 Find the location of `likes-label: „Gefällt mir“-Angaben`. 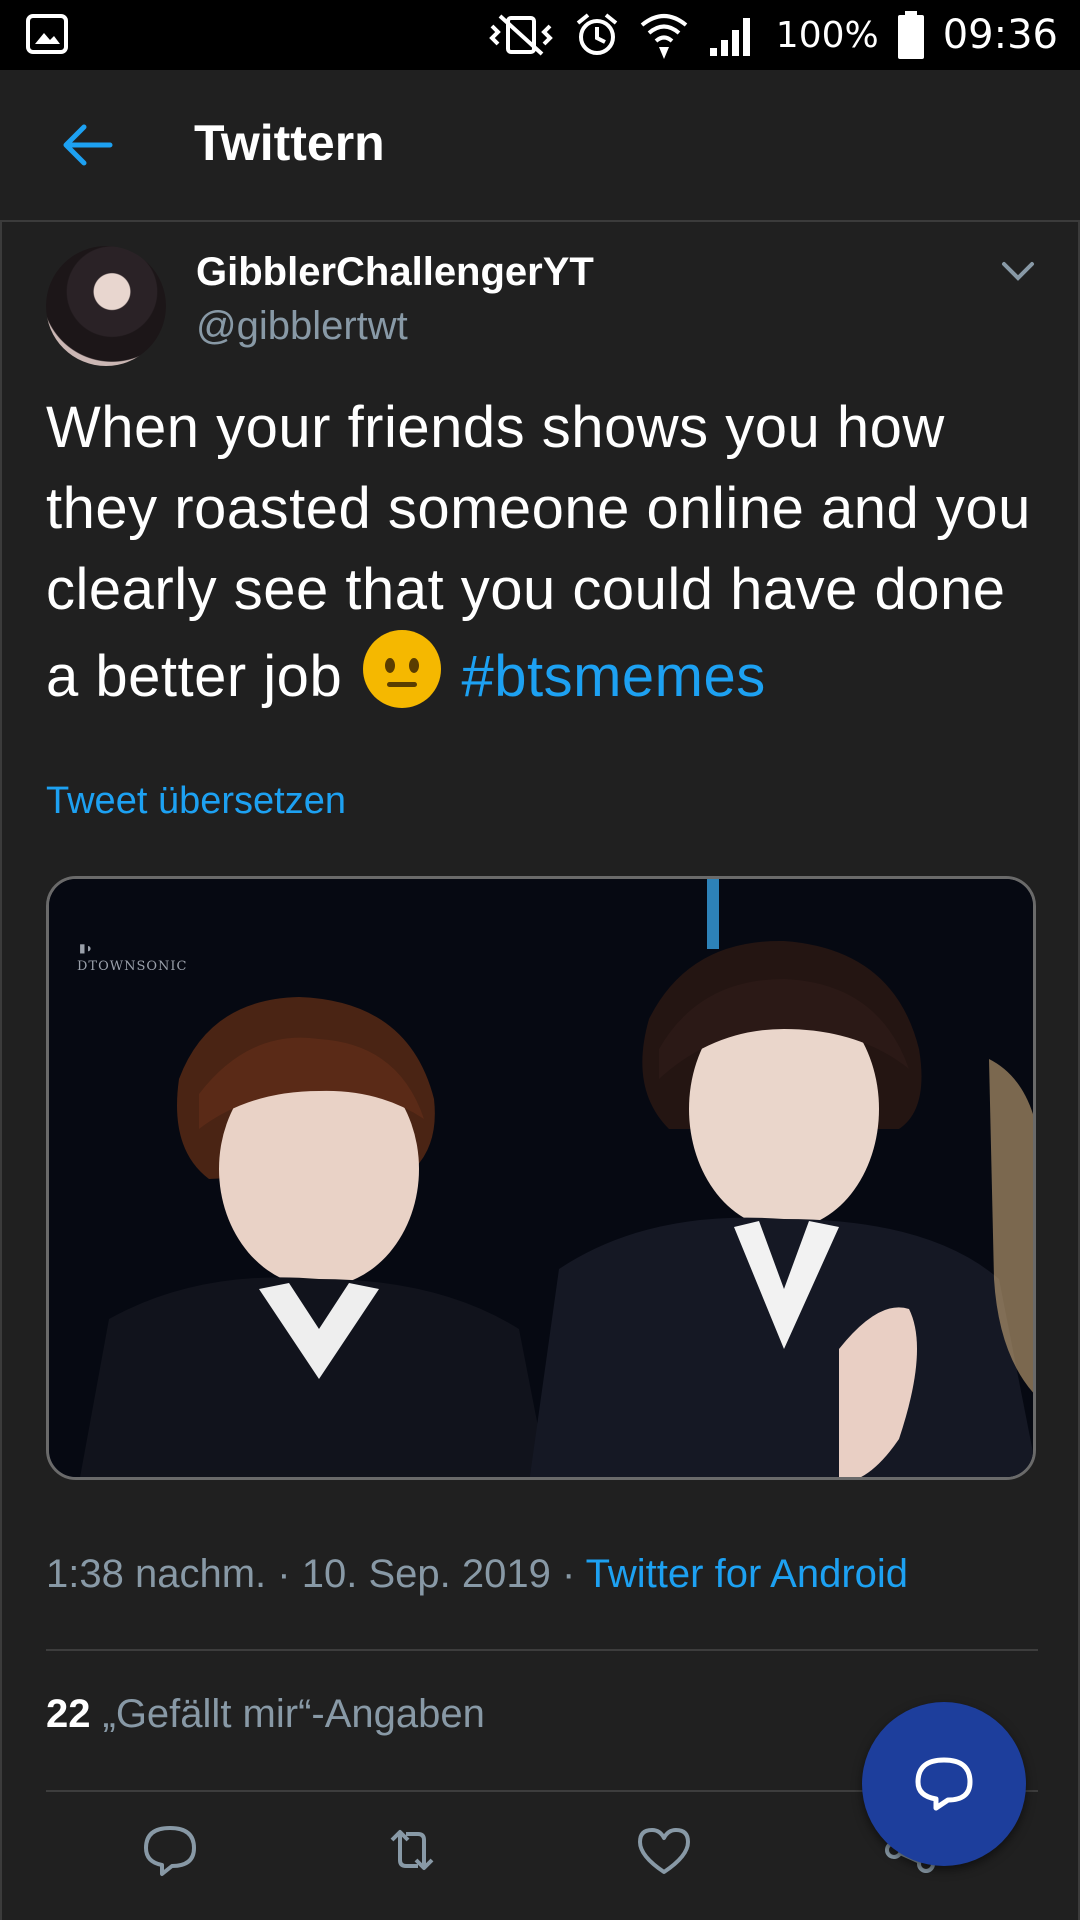

likes-label: „Gefällt mir“-Angaben is located at coordinates (293, 1714).